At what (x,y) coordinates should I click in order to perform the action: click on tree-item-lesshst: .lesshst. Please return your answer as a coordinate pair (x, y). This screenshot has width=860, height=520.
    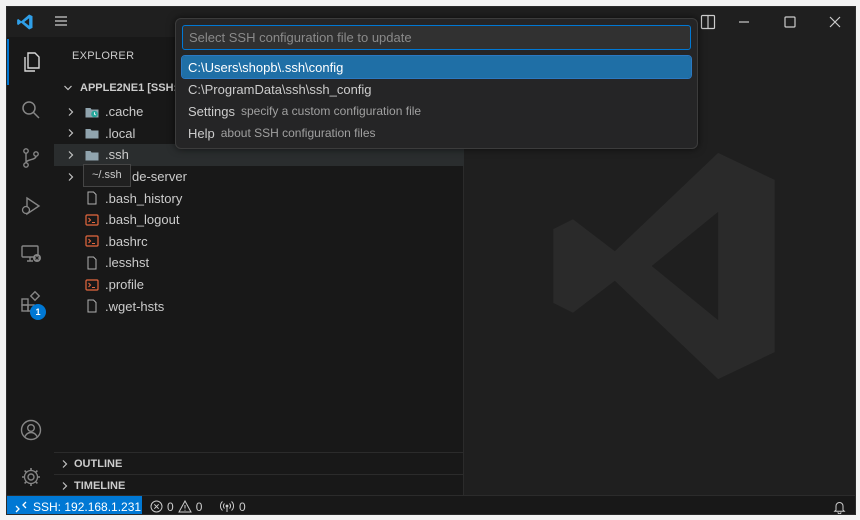
    Looking at the image, I should click on (259, 263).